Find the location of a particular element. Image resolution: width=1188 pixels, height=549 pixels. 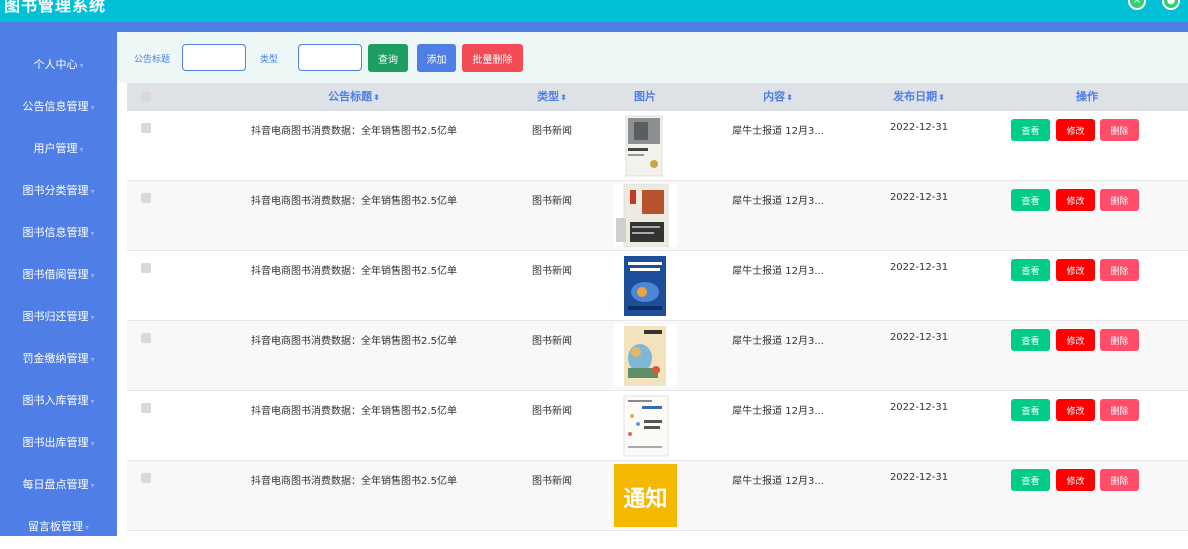

title-search-label: 公告标题 is located at coordinates (152, 60).